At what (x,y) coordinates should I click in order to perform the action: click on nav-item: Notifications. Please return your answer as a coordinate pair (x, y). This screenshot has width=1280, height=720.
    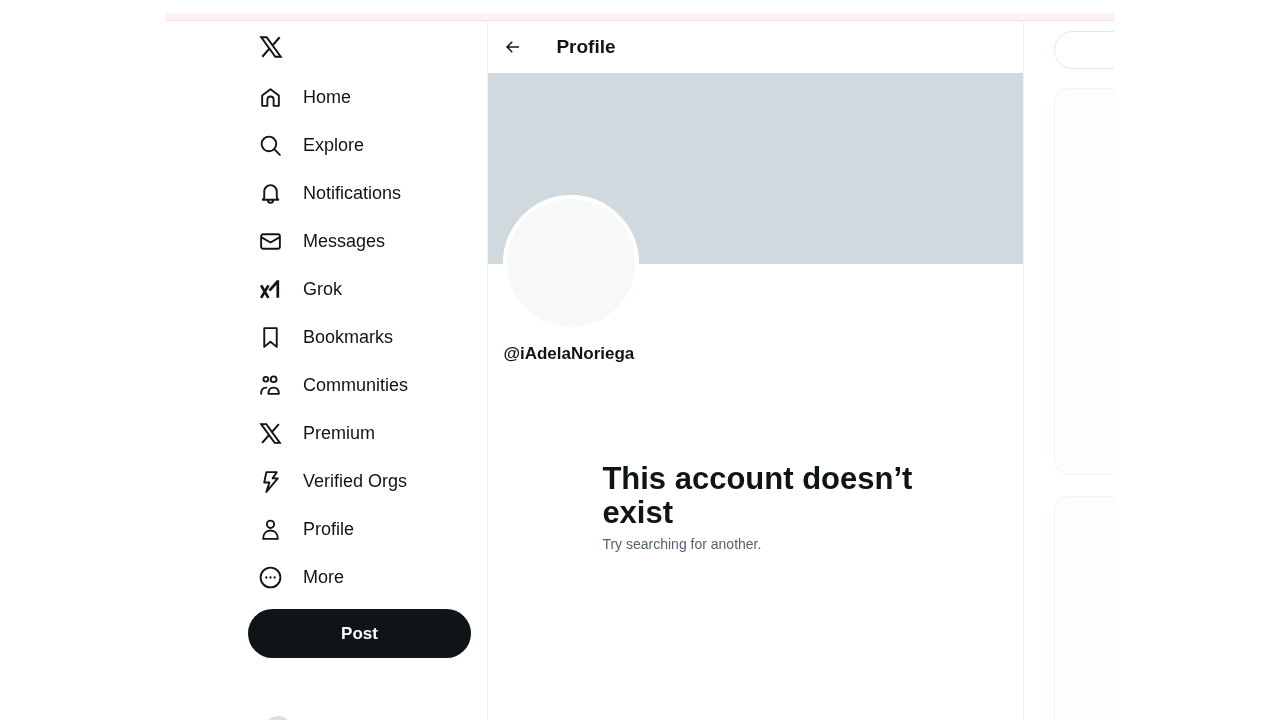
    Looking at the image, I should click on (325, 193).